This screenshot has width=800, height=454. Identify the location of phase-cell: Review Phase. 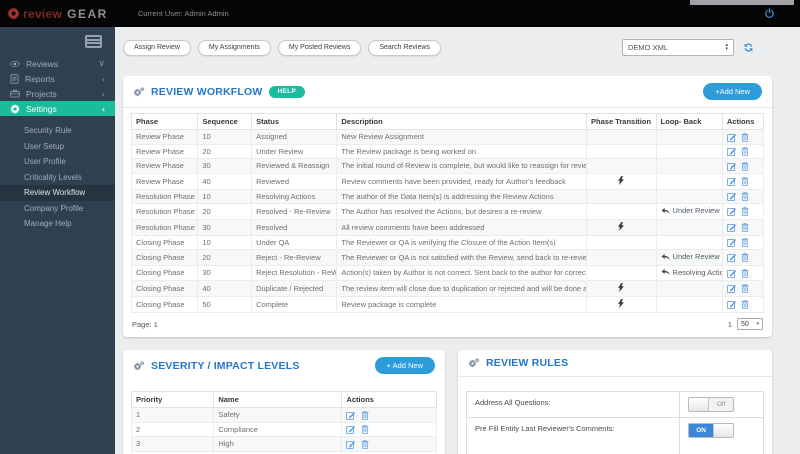
(164, 181).